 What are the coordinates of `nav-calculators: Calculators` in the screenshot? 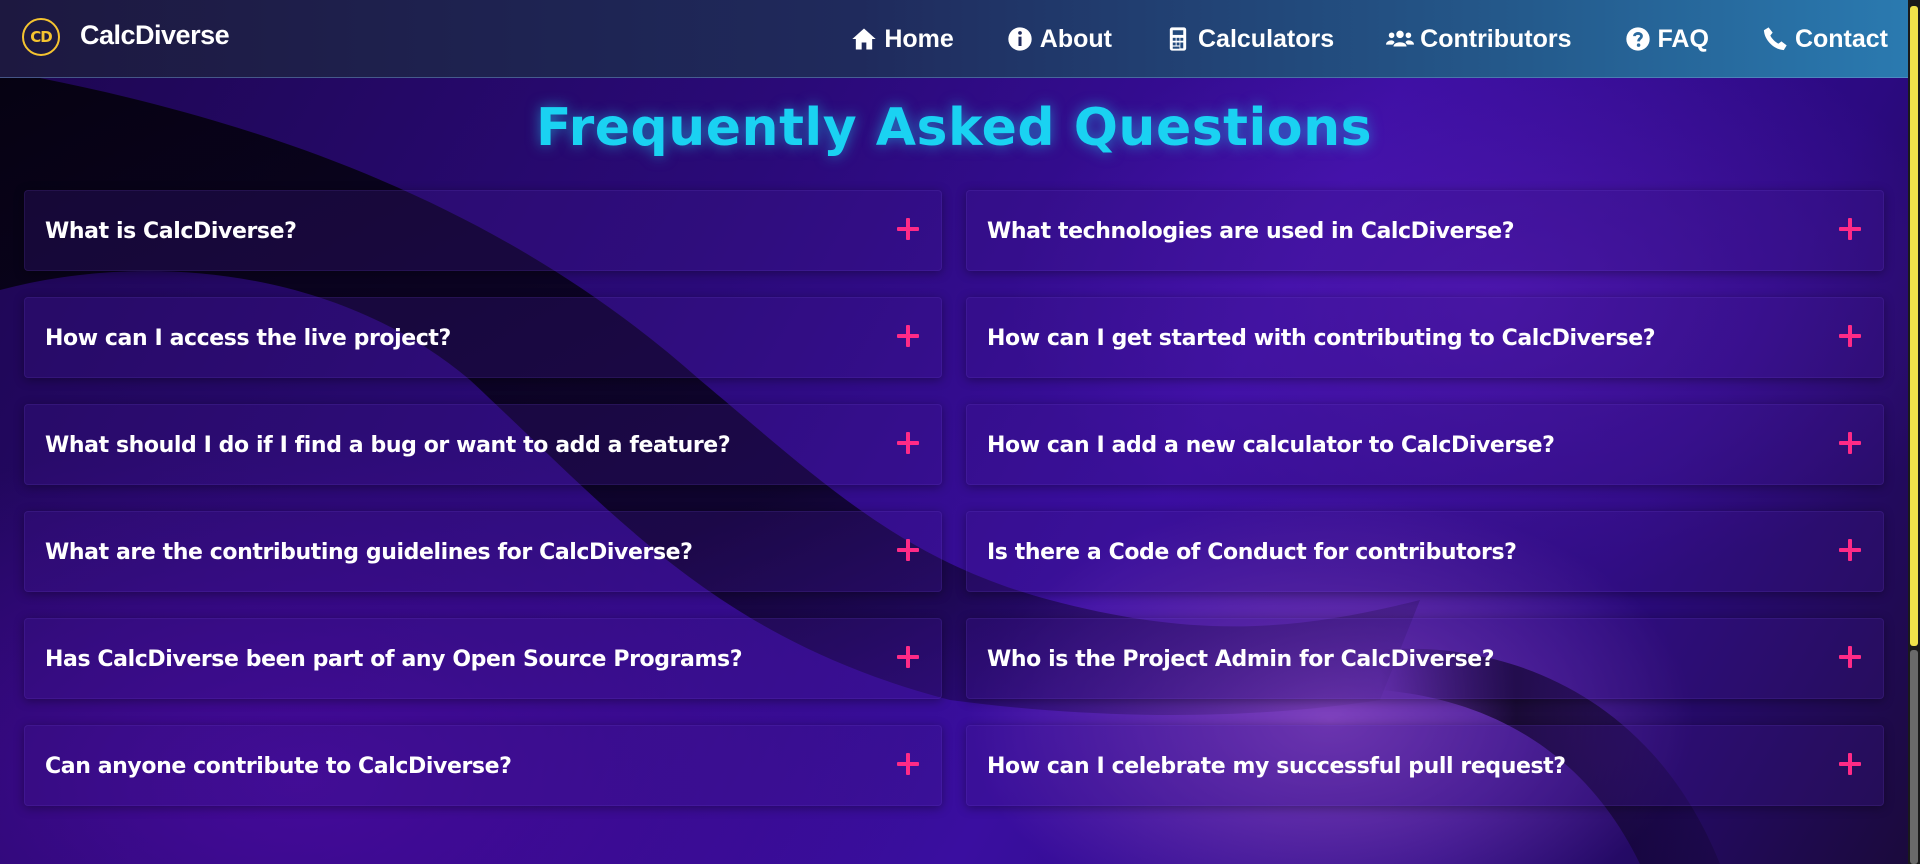 It's located at (1249, 39).